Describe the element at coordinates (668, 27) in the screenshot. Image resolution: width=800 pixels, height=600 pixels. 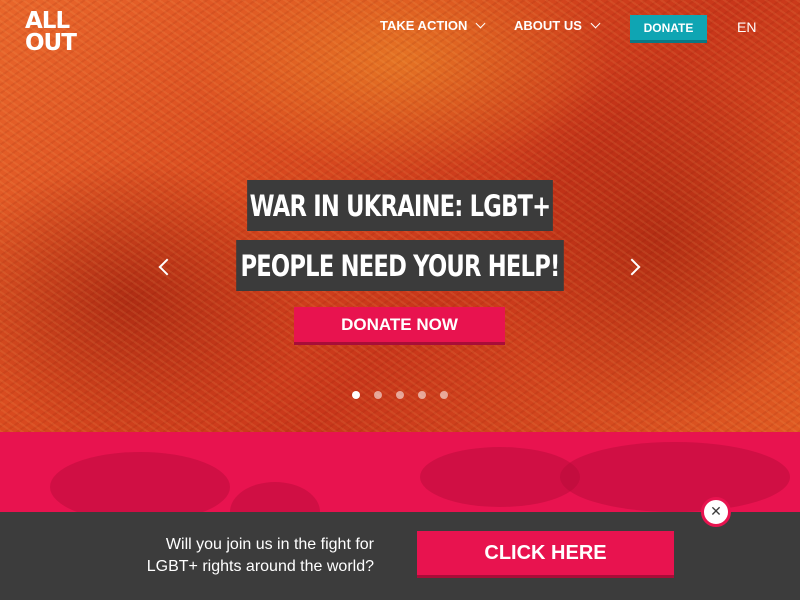
I see `donate-button: DONATE` at that location.